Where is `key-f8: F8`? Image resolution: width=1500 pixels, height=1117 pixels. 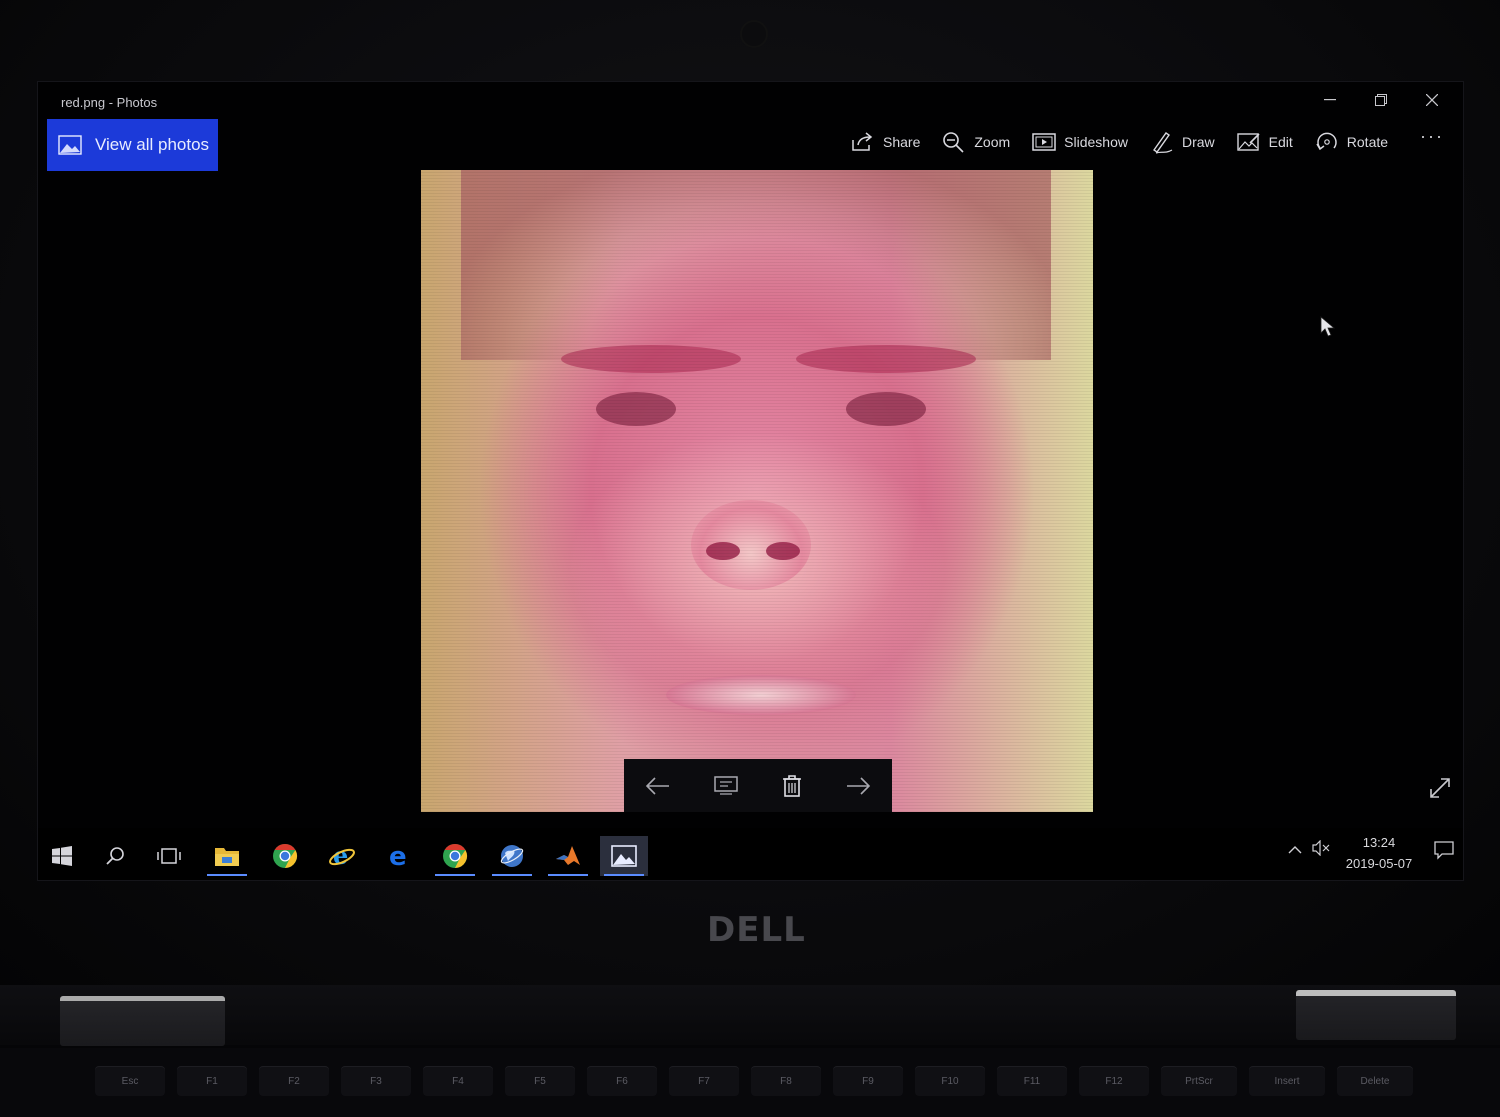 key-f8: F8 is located at coordinates (786, 1081).